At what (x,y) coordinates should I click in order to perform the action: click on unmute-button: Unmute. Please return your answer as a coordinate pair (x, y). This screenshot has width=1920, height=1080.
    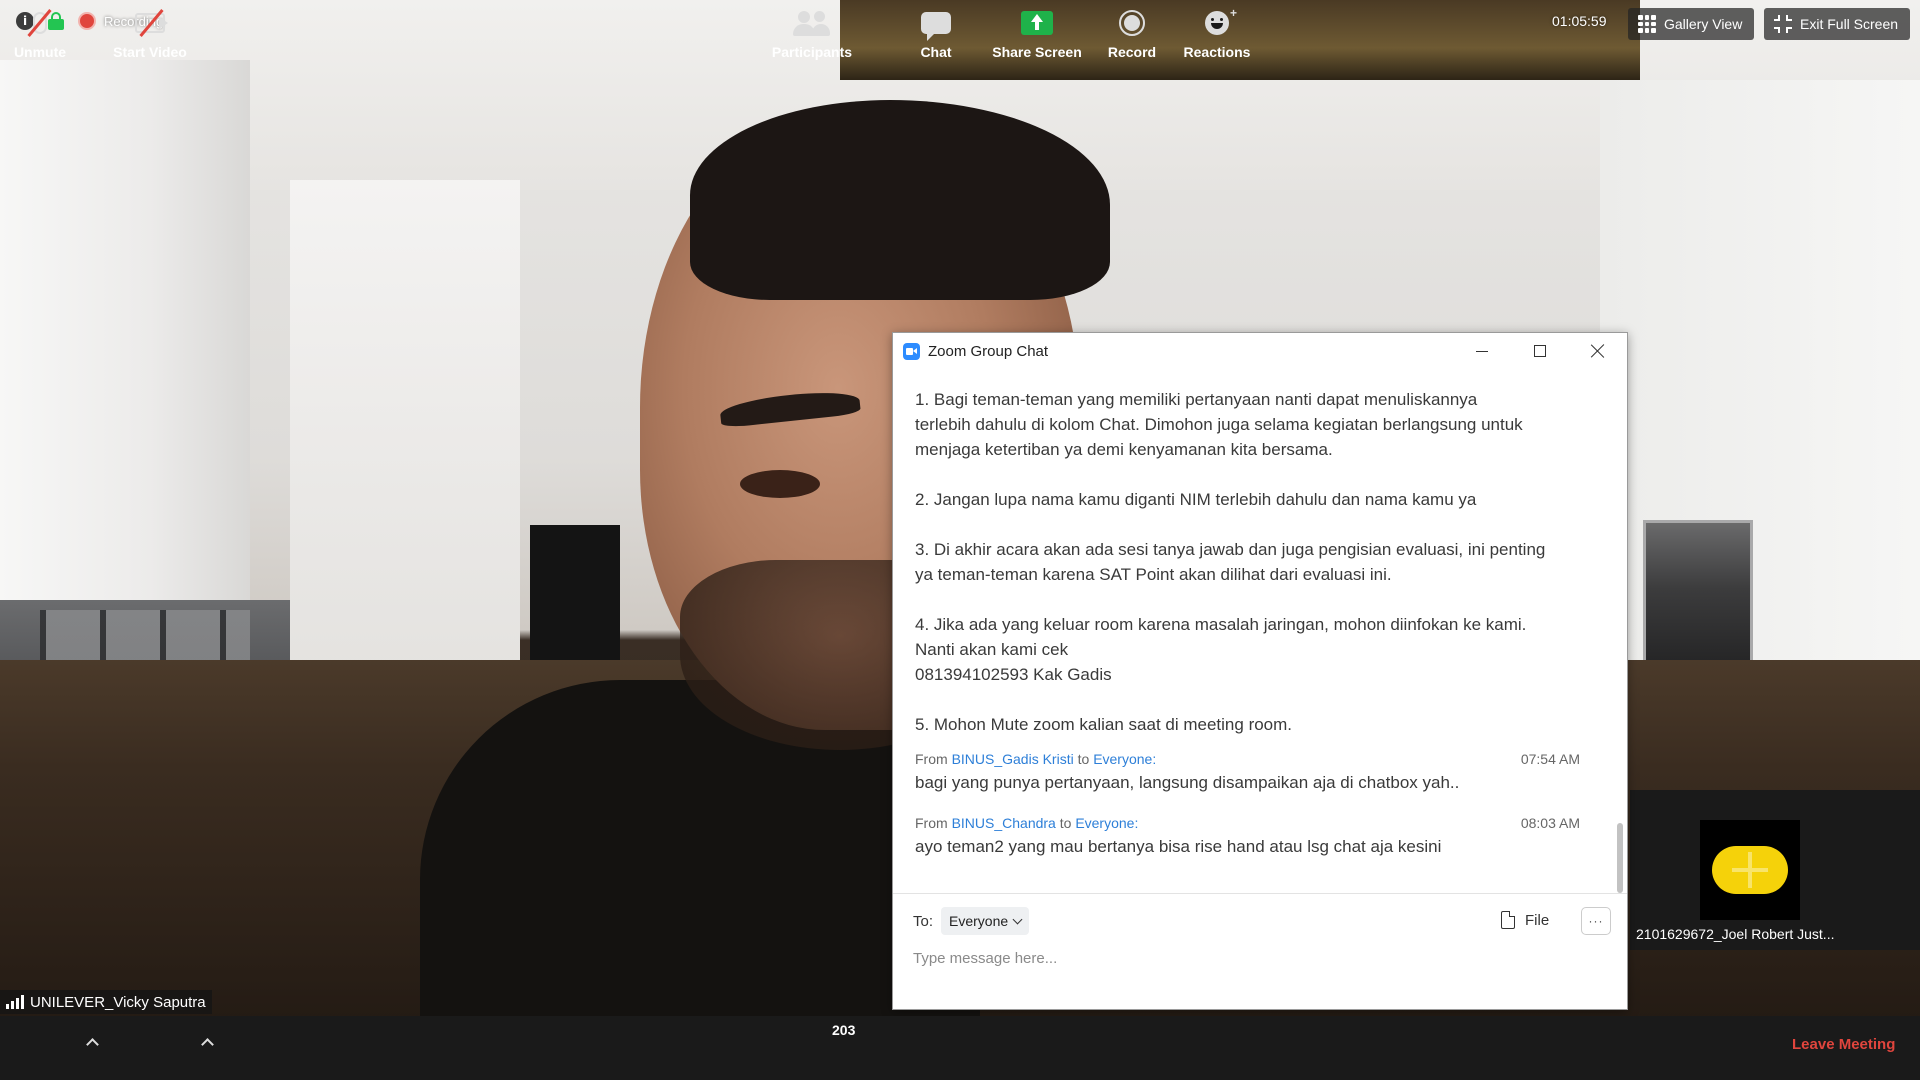
    Looking at the image, I should click on (40, 32).